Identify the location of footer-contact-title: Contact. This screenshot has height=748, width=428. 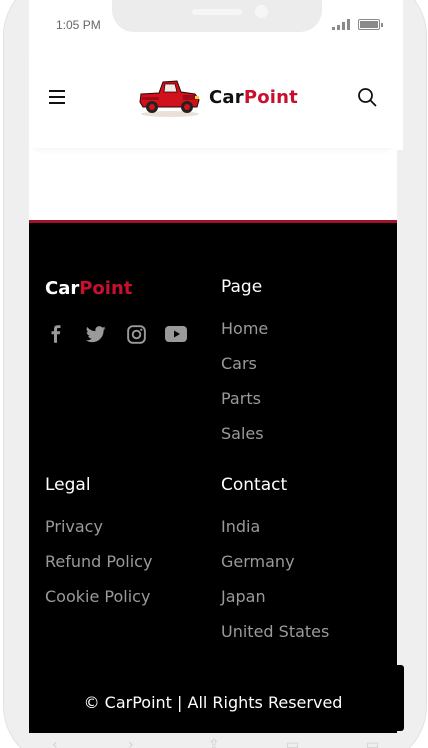
(254, 485).